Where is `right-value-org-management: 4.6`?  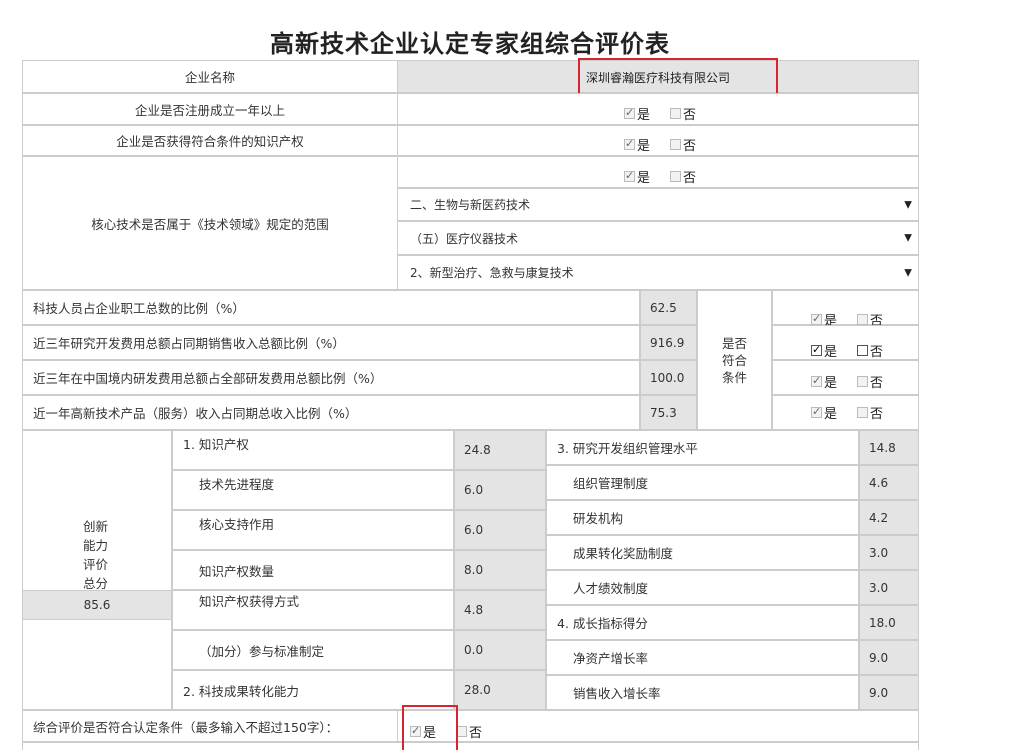 right-value-org-management: 4.6 is located at coordinates (889, 482).